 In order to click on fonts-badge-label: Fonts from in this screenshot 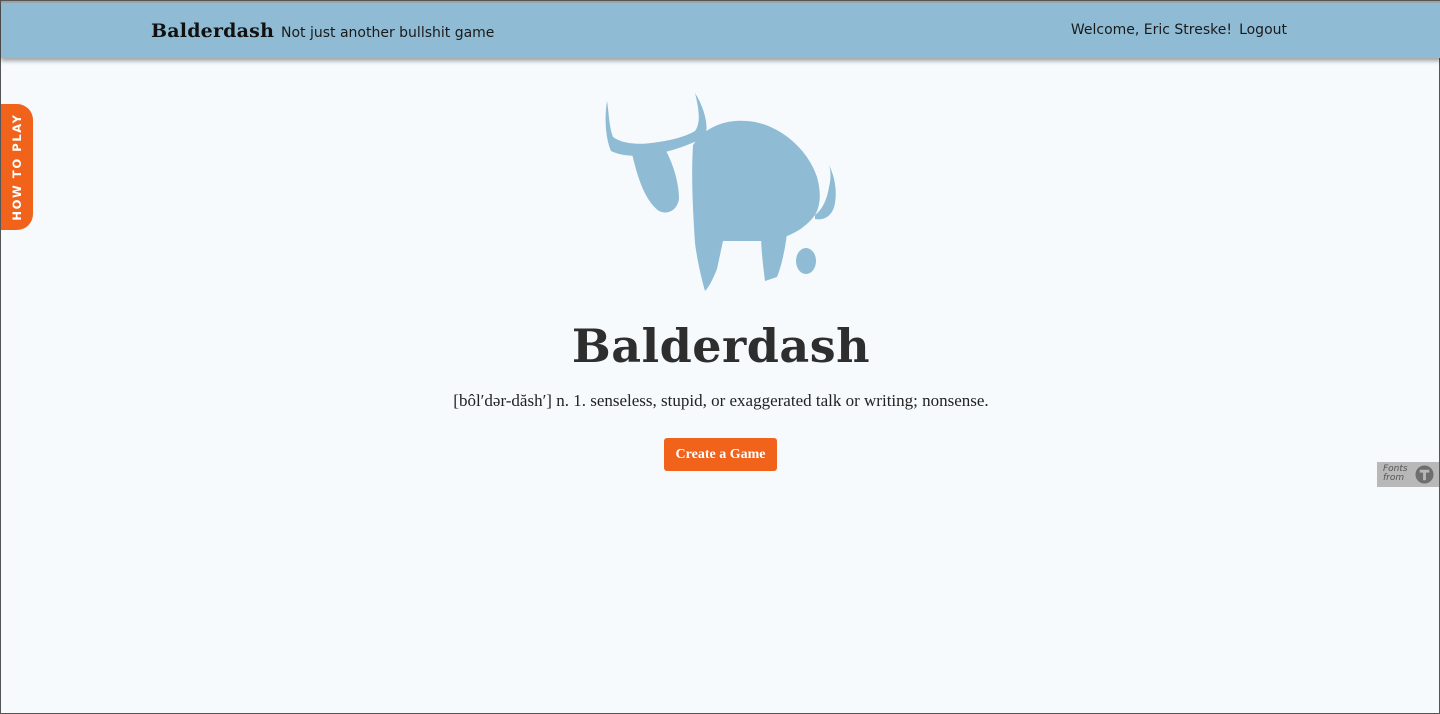, I will do `click(1395, 473)`.